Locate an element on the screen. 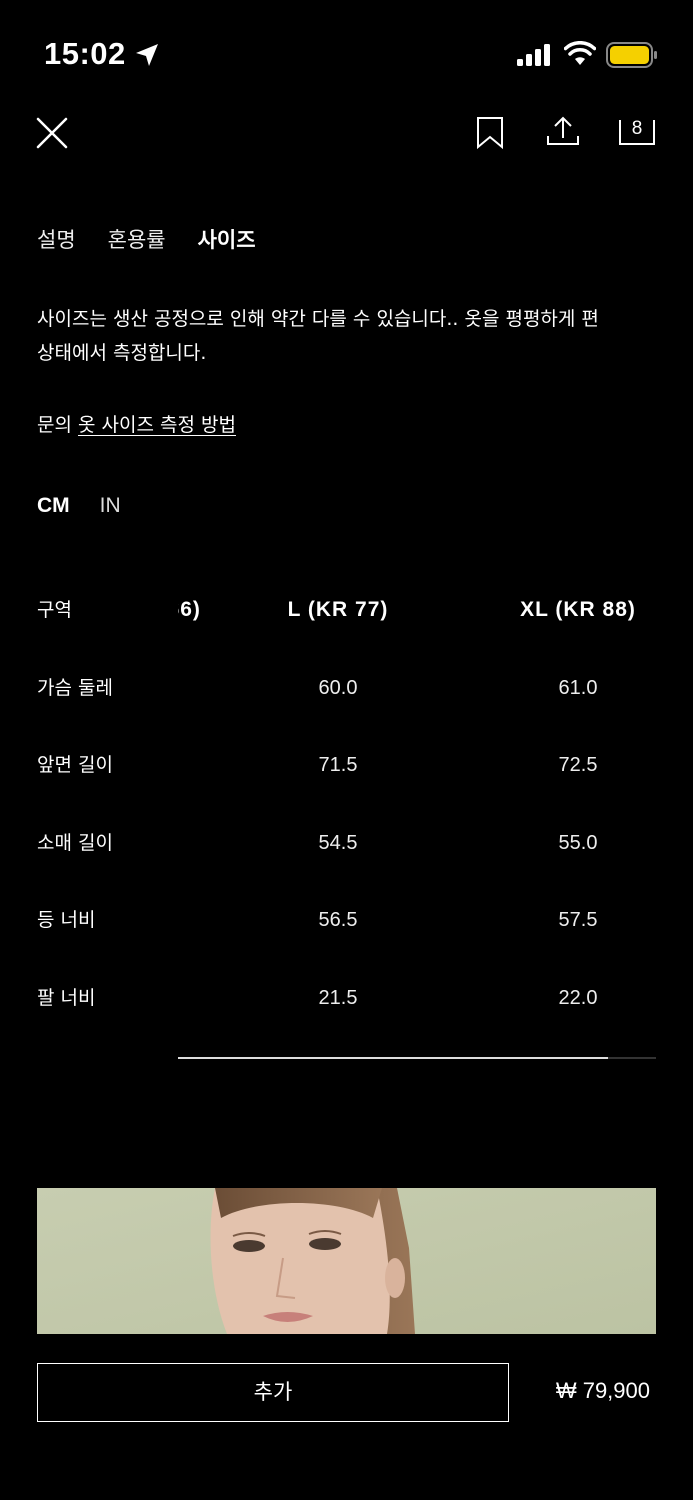 The height and width of the screenshot is (1500, 693). table-scrollbar is located at coordinates (417, 1058).